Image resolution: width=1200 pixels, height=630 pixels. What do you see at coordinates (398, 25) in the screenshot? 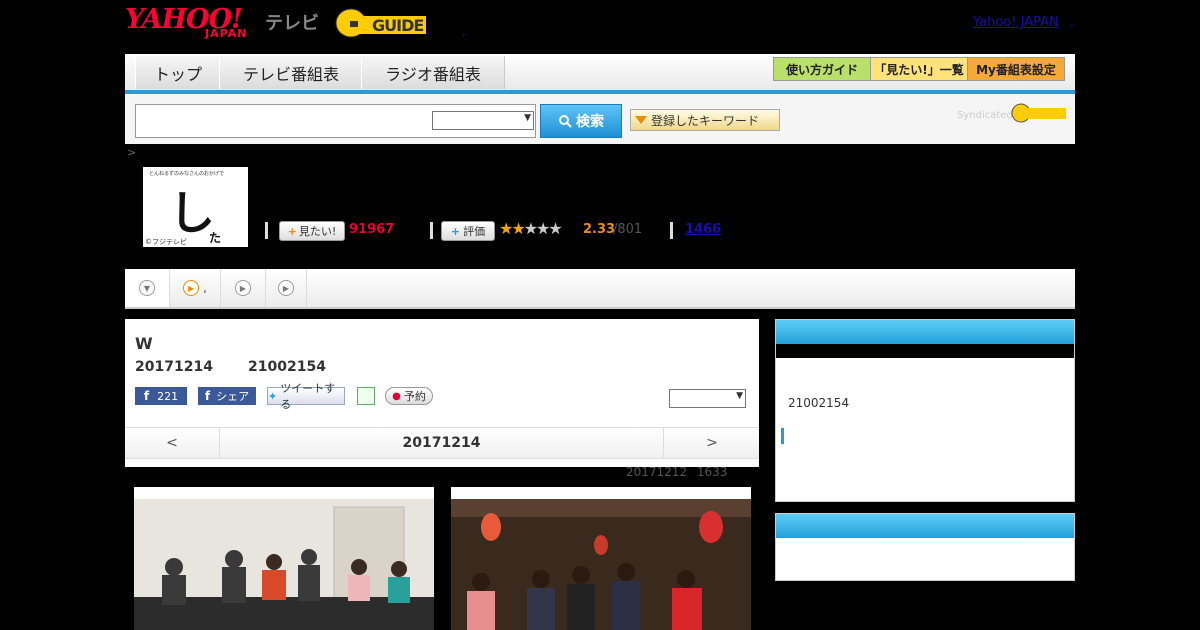
I see `gguide-logo-text: GUIDE` at bounding box center [398, 25].